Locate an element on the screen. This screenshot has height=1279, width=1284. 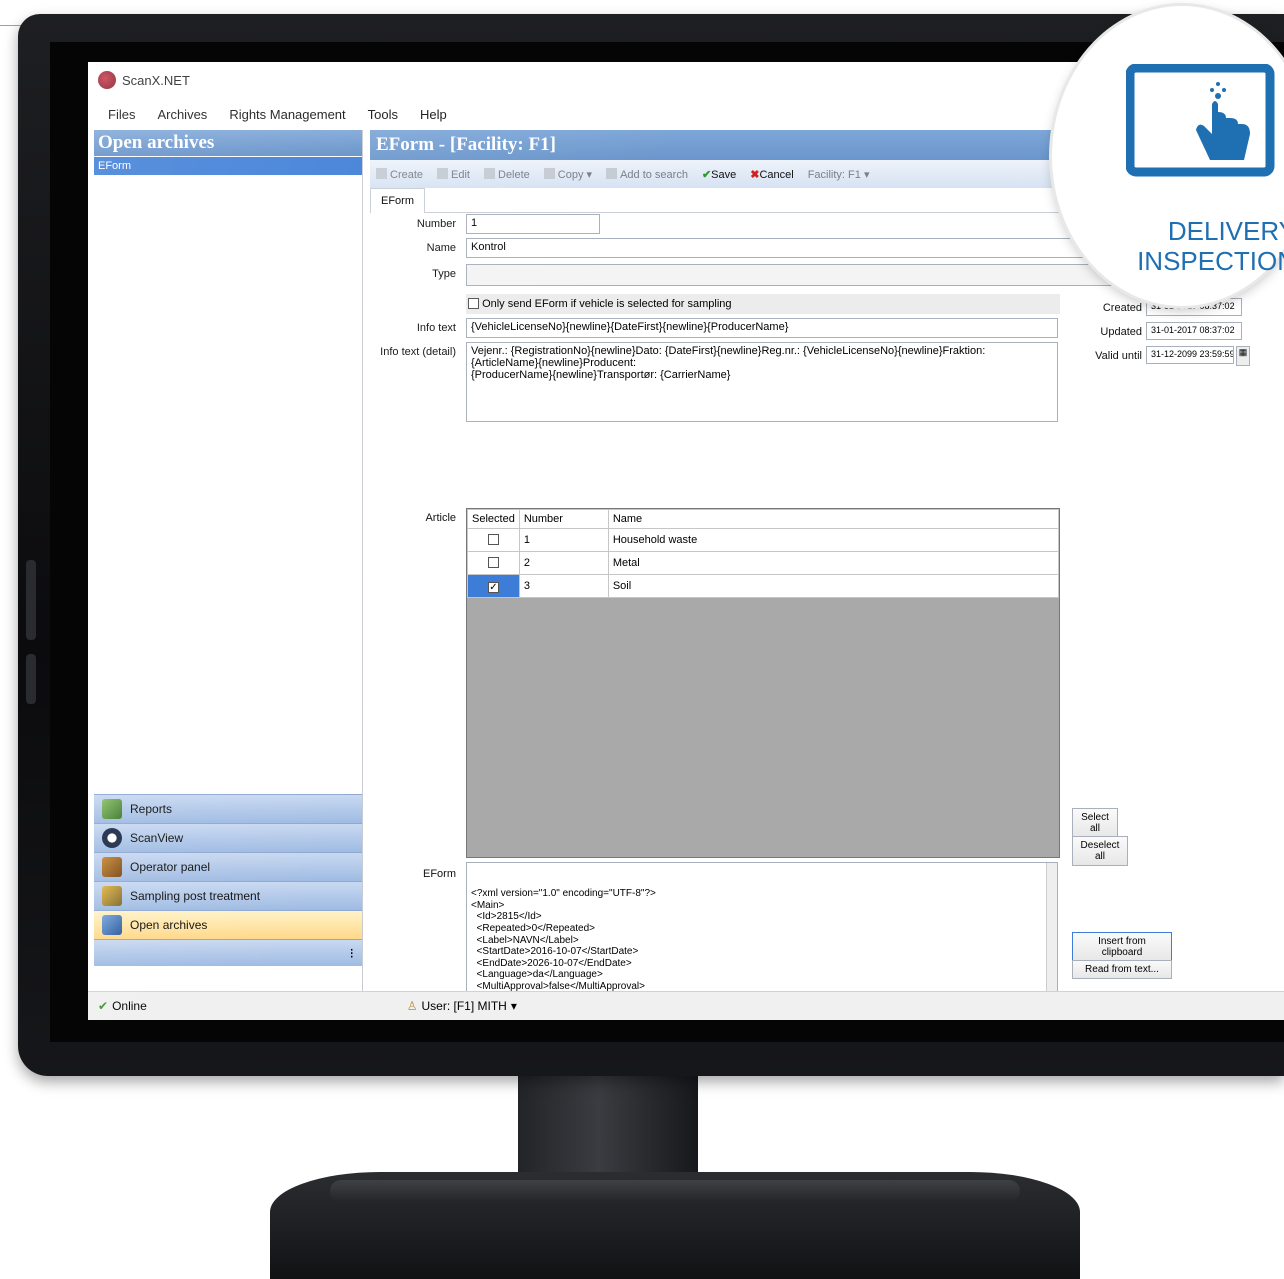
create-button: Create is located at coordinates (400, 174).